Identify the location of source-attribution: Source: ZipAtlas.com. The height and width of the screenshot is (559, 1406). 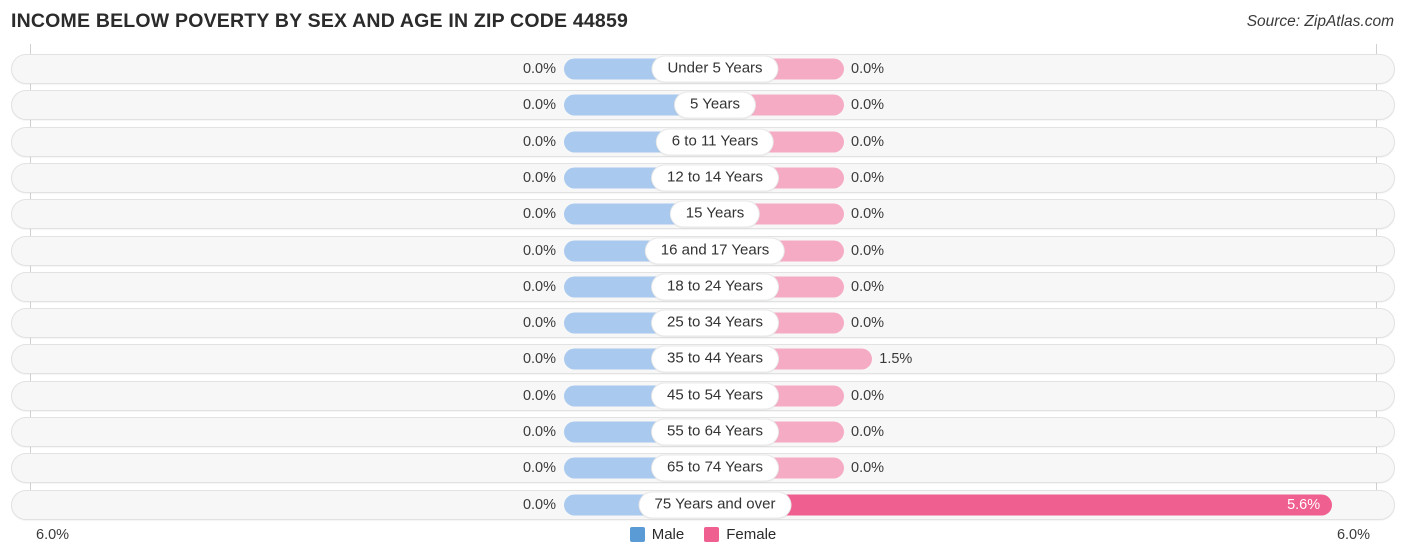
(1320, 21).